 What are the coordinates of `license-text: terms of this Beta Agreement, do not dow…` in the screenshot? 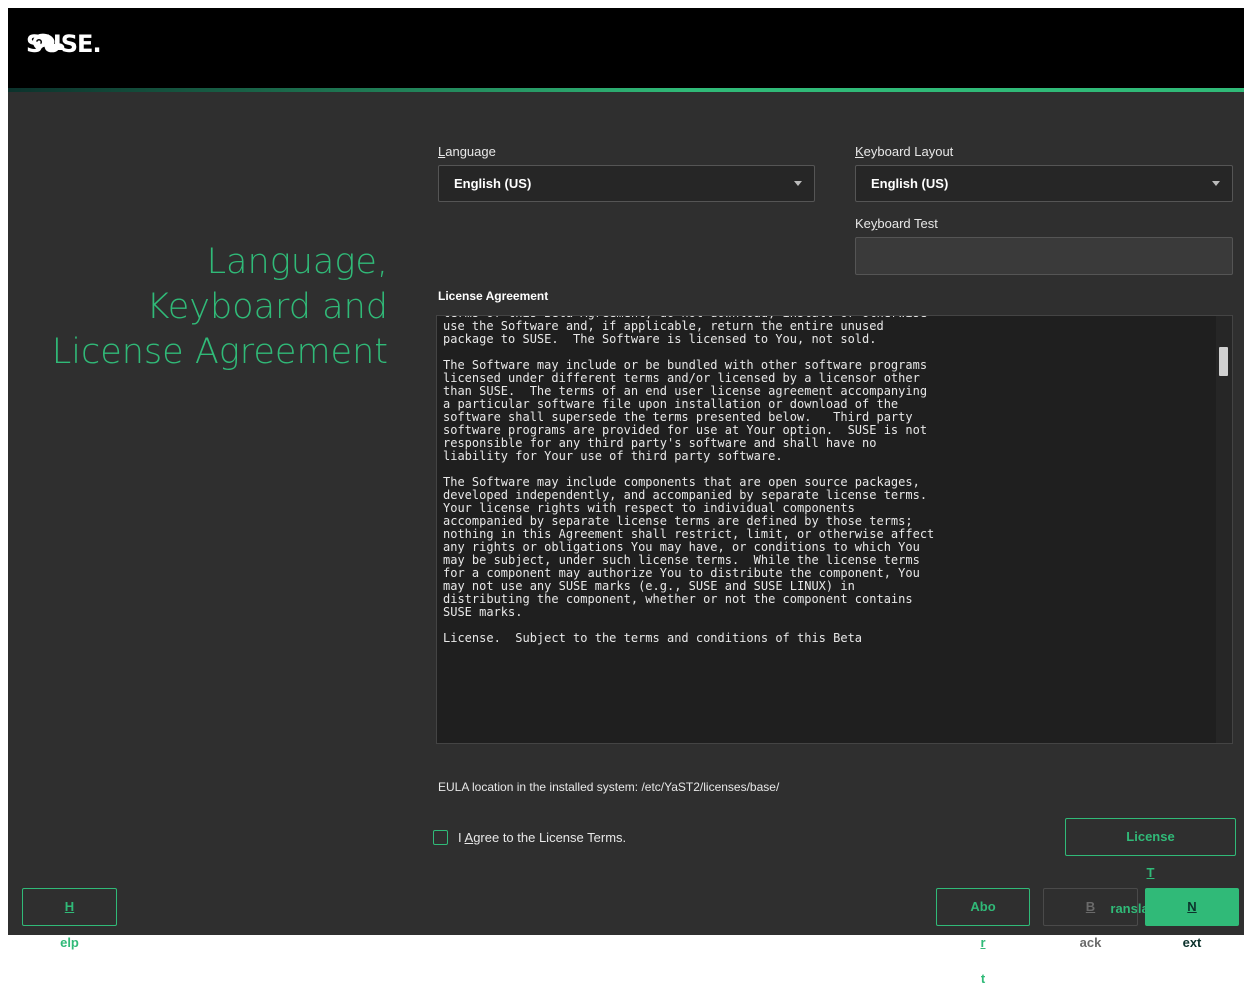 It's located at (689, 480).